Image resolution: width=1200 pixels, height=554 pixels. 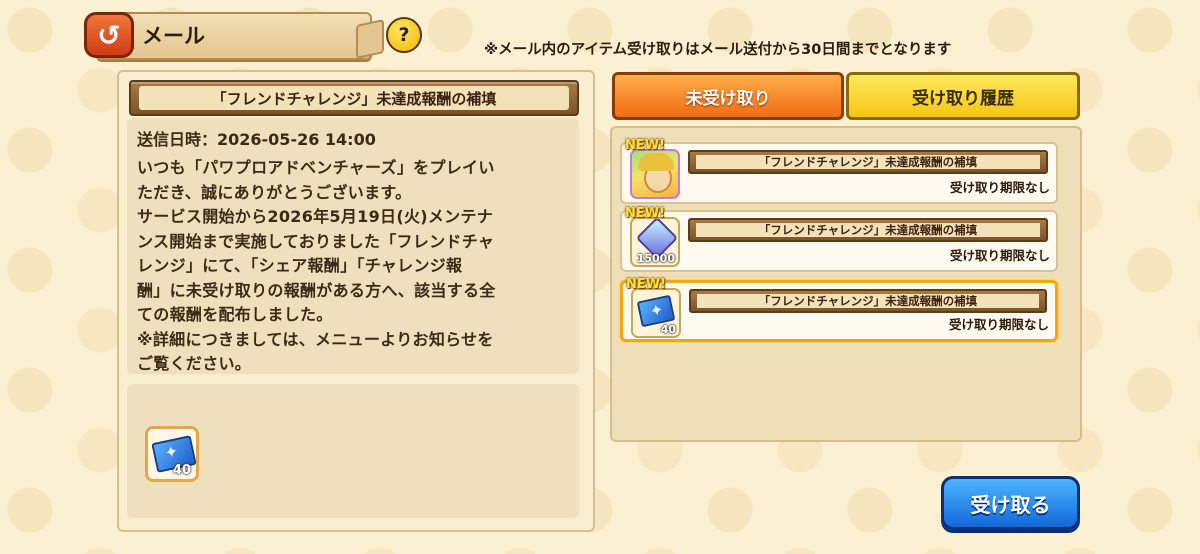 I want to click on title-scroll, so click(x=234, y=36).